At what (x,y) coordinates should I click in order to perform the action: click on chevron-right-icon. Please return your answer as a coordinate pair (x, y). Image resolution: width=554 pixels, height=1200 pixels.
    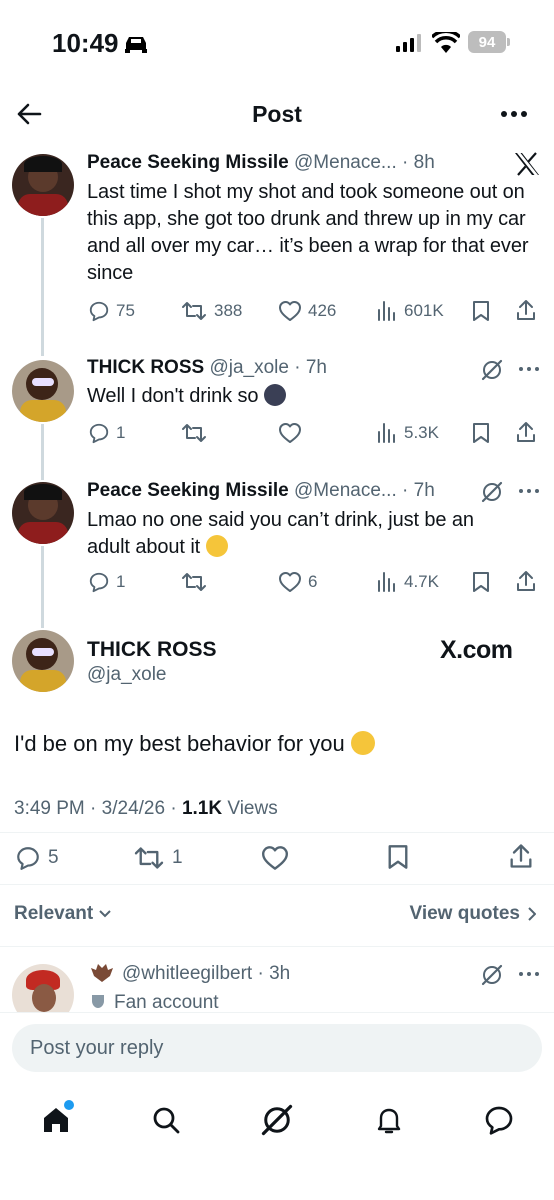
    Looking at the image, I should click on (532, 914).